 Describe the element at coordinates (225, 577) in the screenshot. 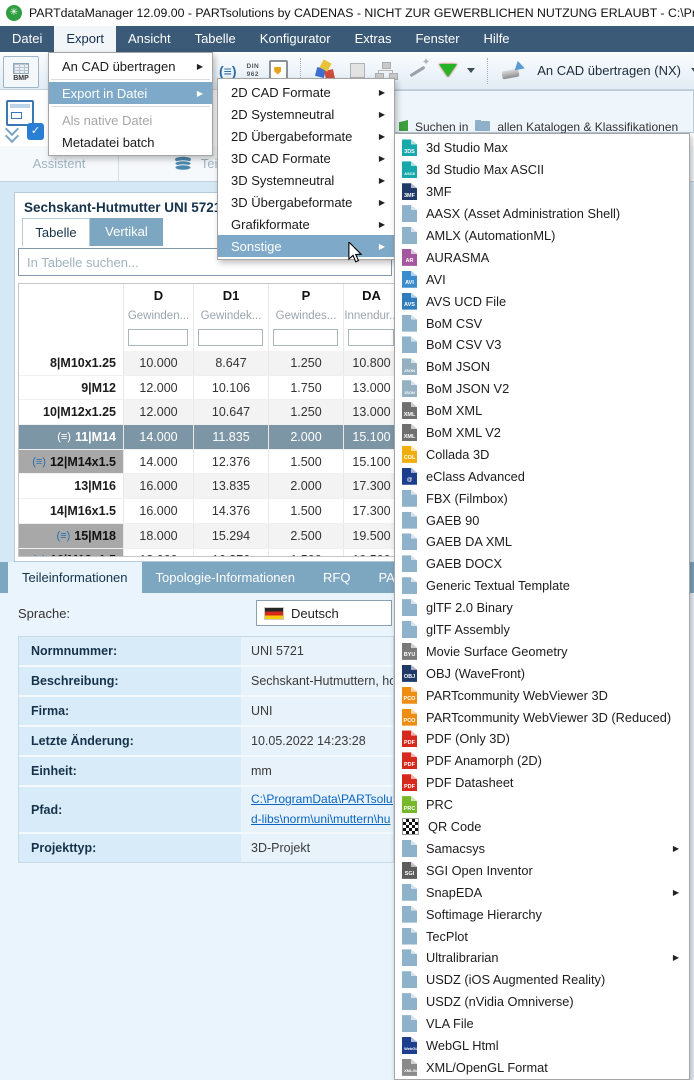

I see `info-tab-topologie-informationen: Topologie-Informationen` at that location.